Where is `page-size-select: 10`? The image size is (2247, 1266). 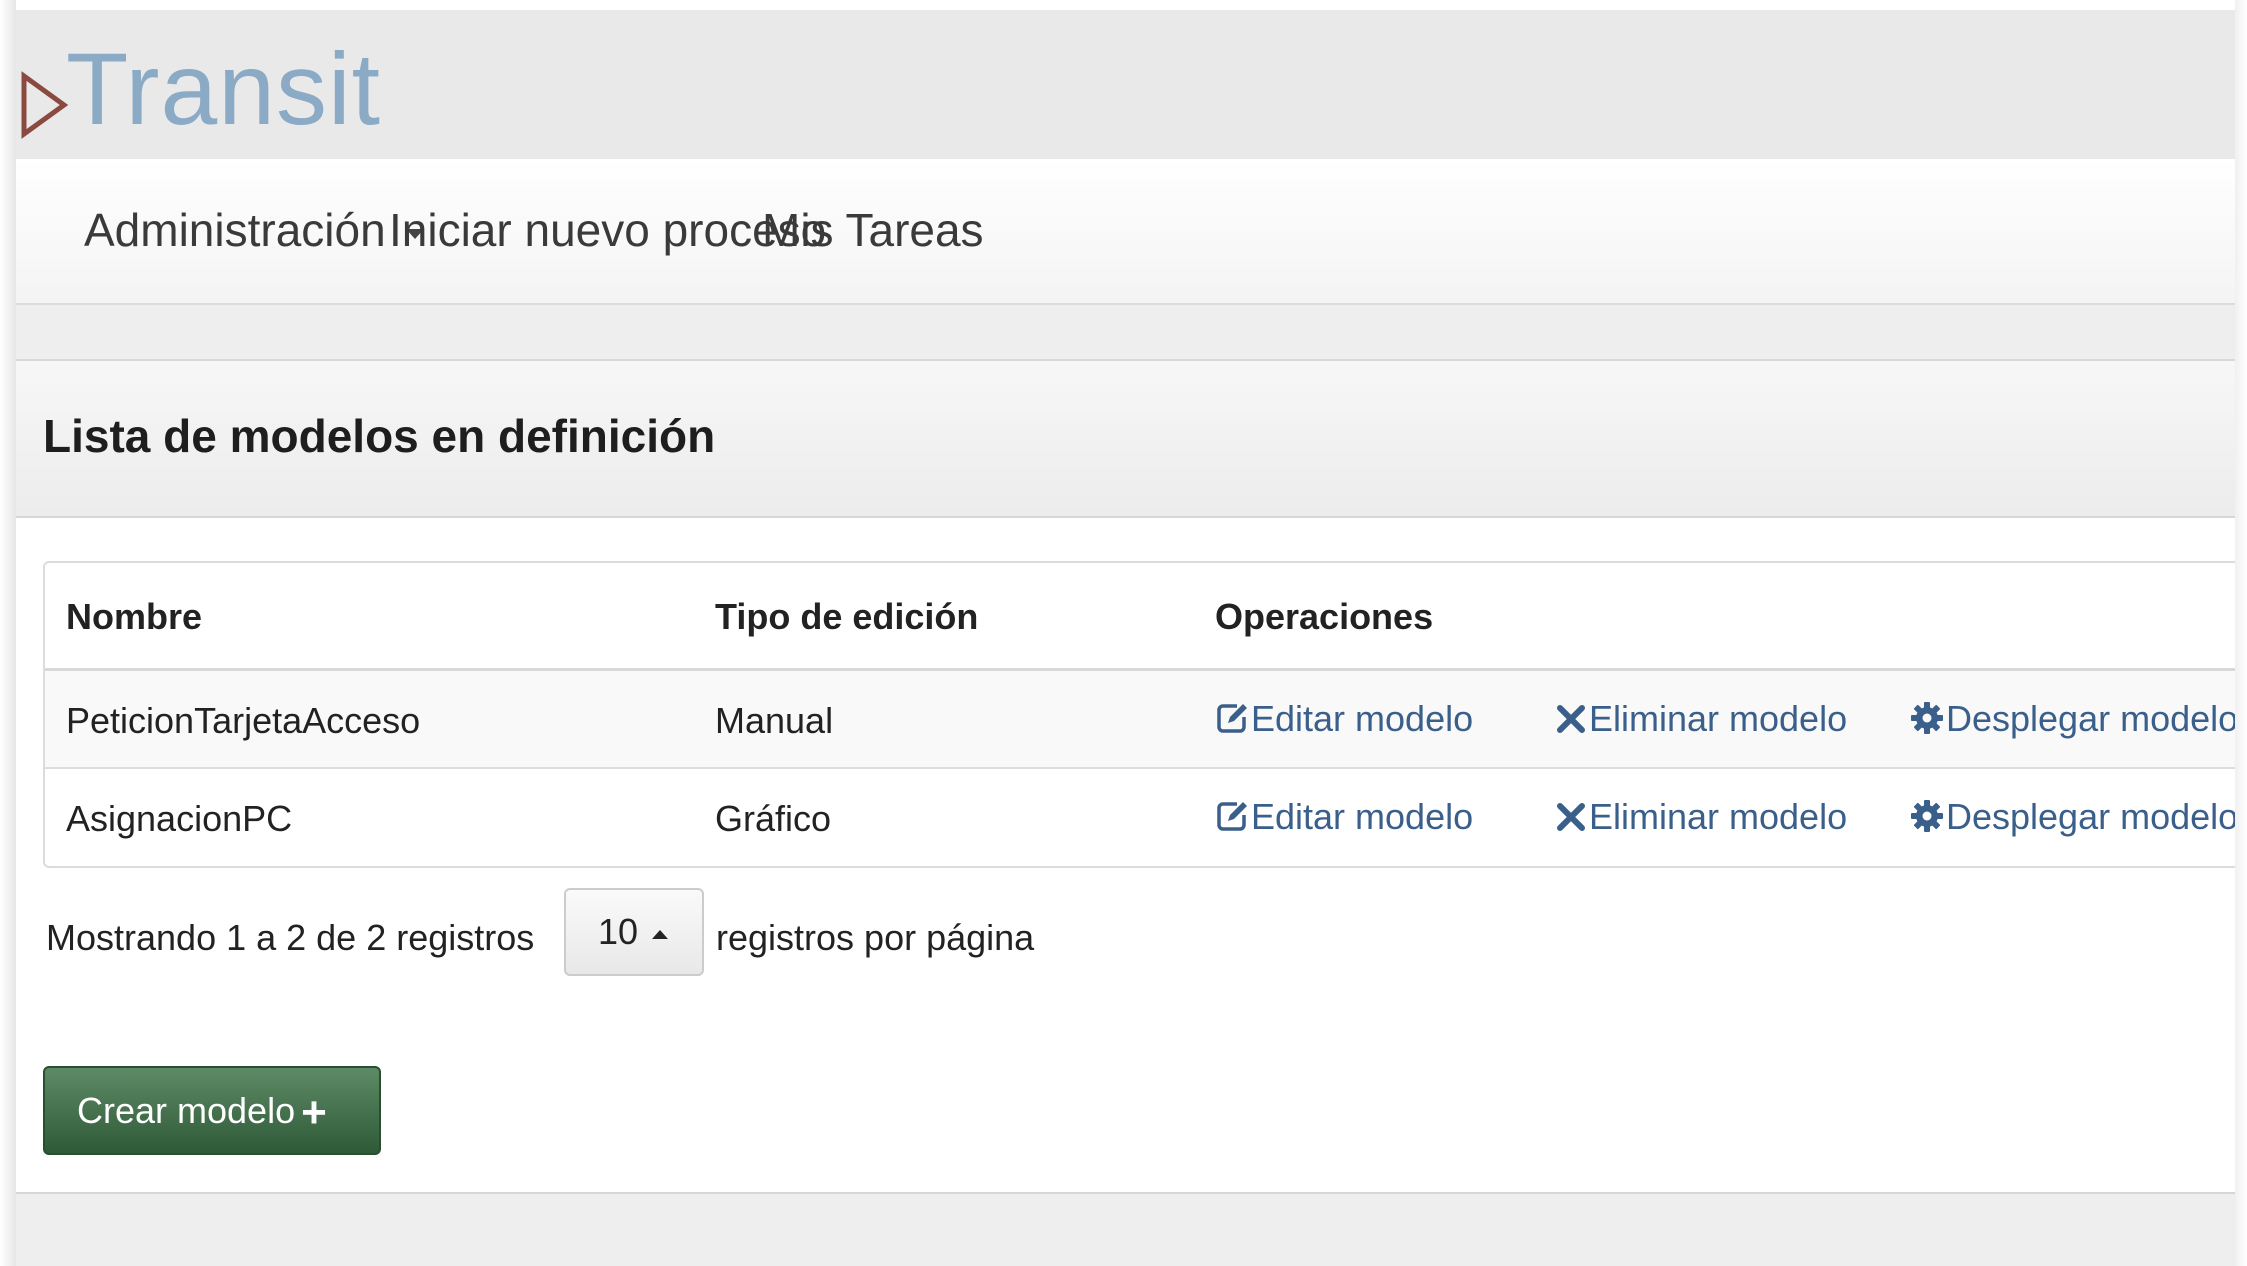
page-size-select: 10 is located at coordinates (634, 932).